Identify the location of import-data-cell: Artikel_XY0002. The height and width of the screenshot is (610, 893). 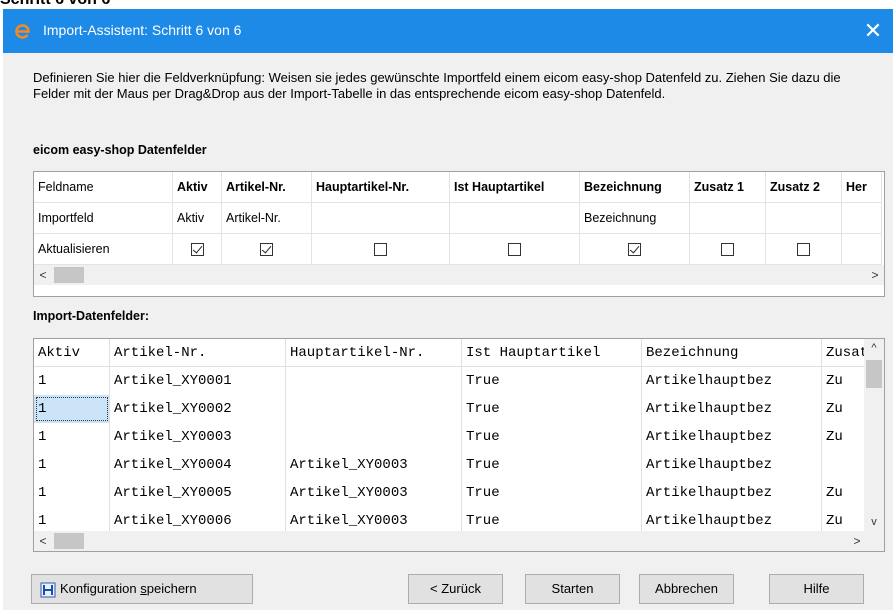
(198, 409).